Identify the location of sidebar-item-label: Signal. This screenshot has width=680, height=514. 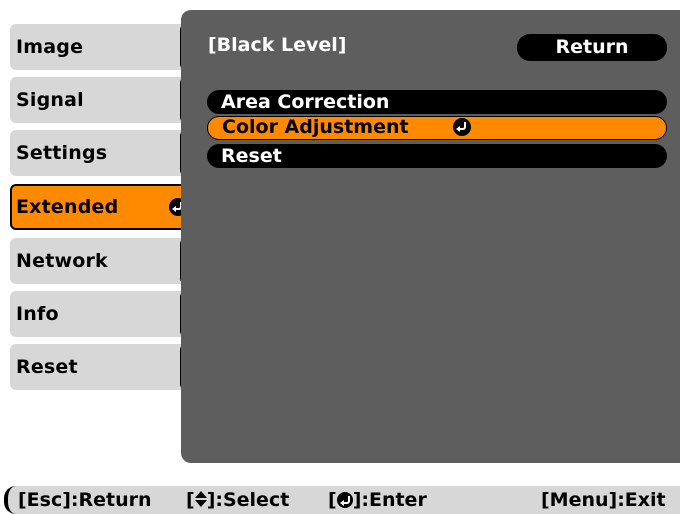
(50, 100).